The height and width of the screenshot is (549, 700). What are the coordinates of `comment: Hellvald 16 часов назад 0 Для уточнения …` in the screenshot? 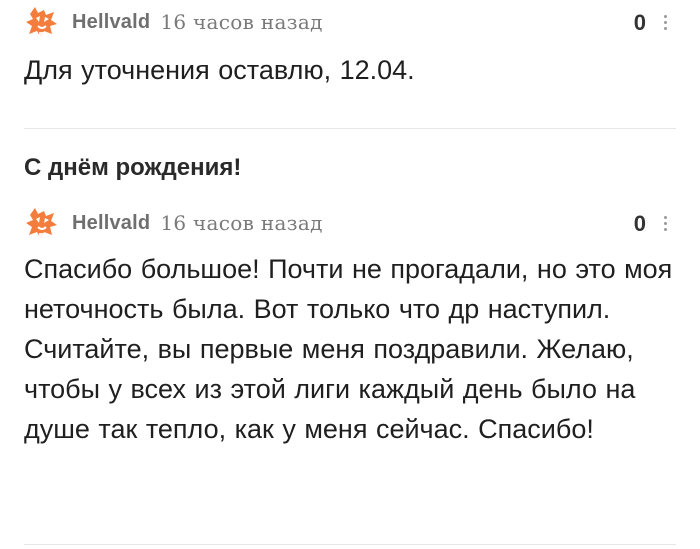 It's located at (350, 47).